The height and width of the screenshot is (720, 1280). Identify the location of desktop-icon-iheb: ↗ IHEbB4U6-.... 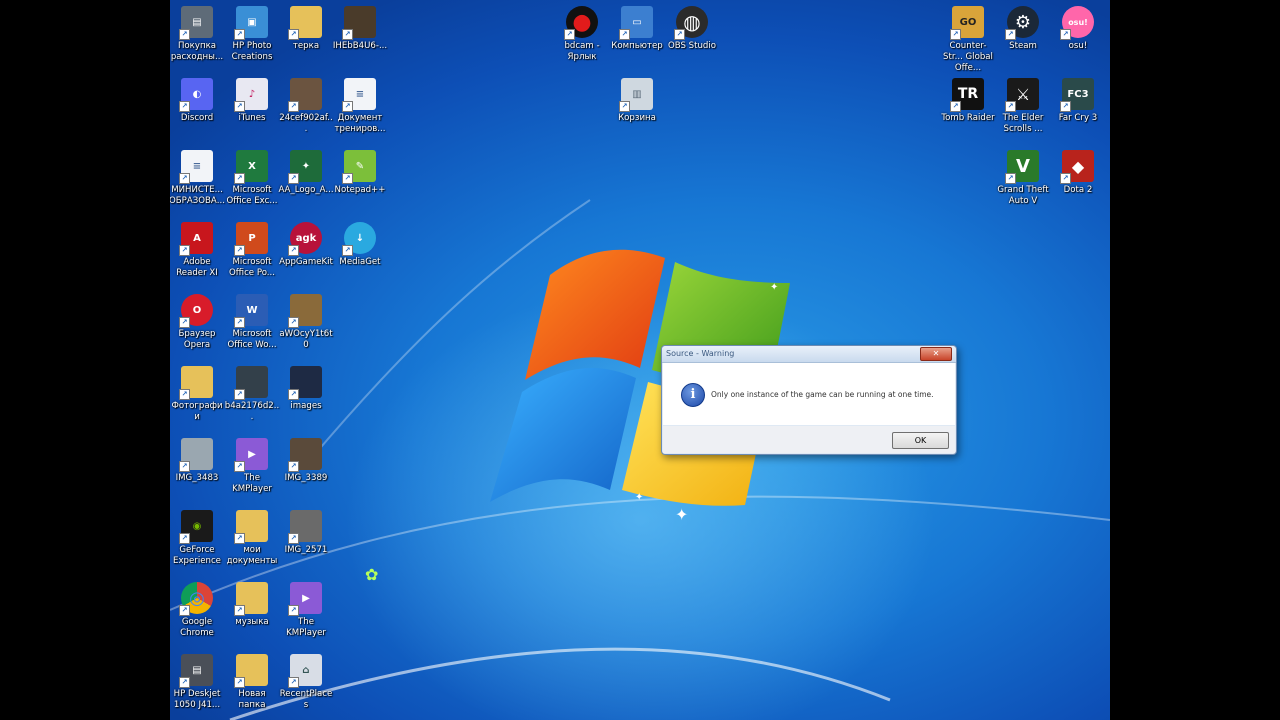
(360, 29).